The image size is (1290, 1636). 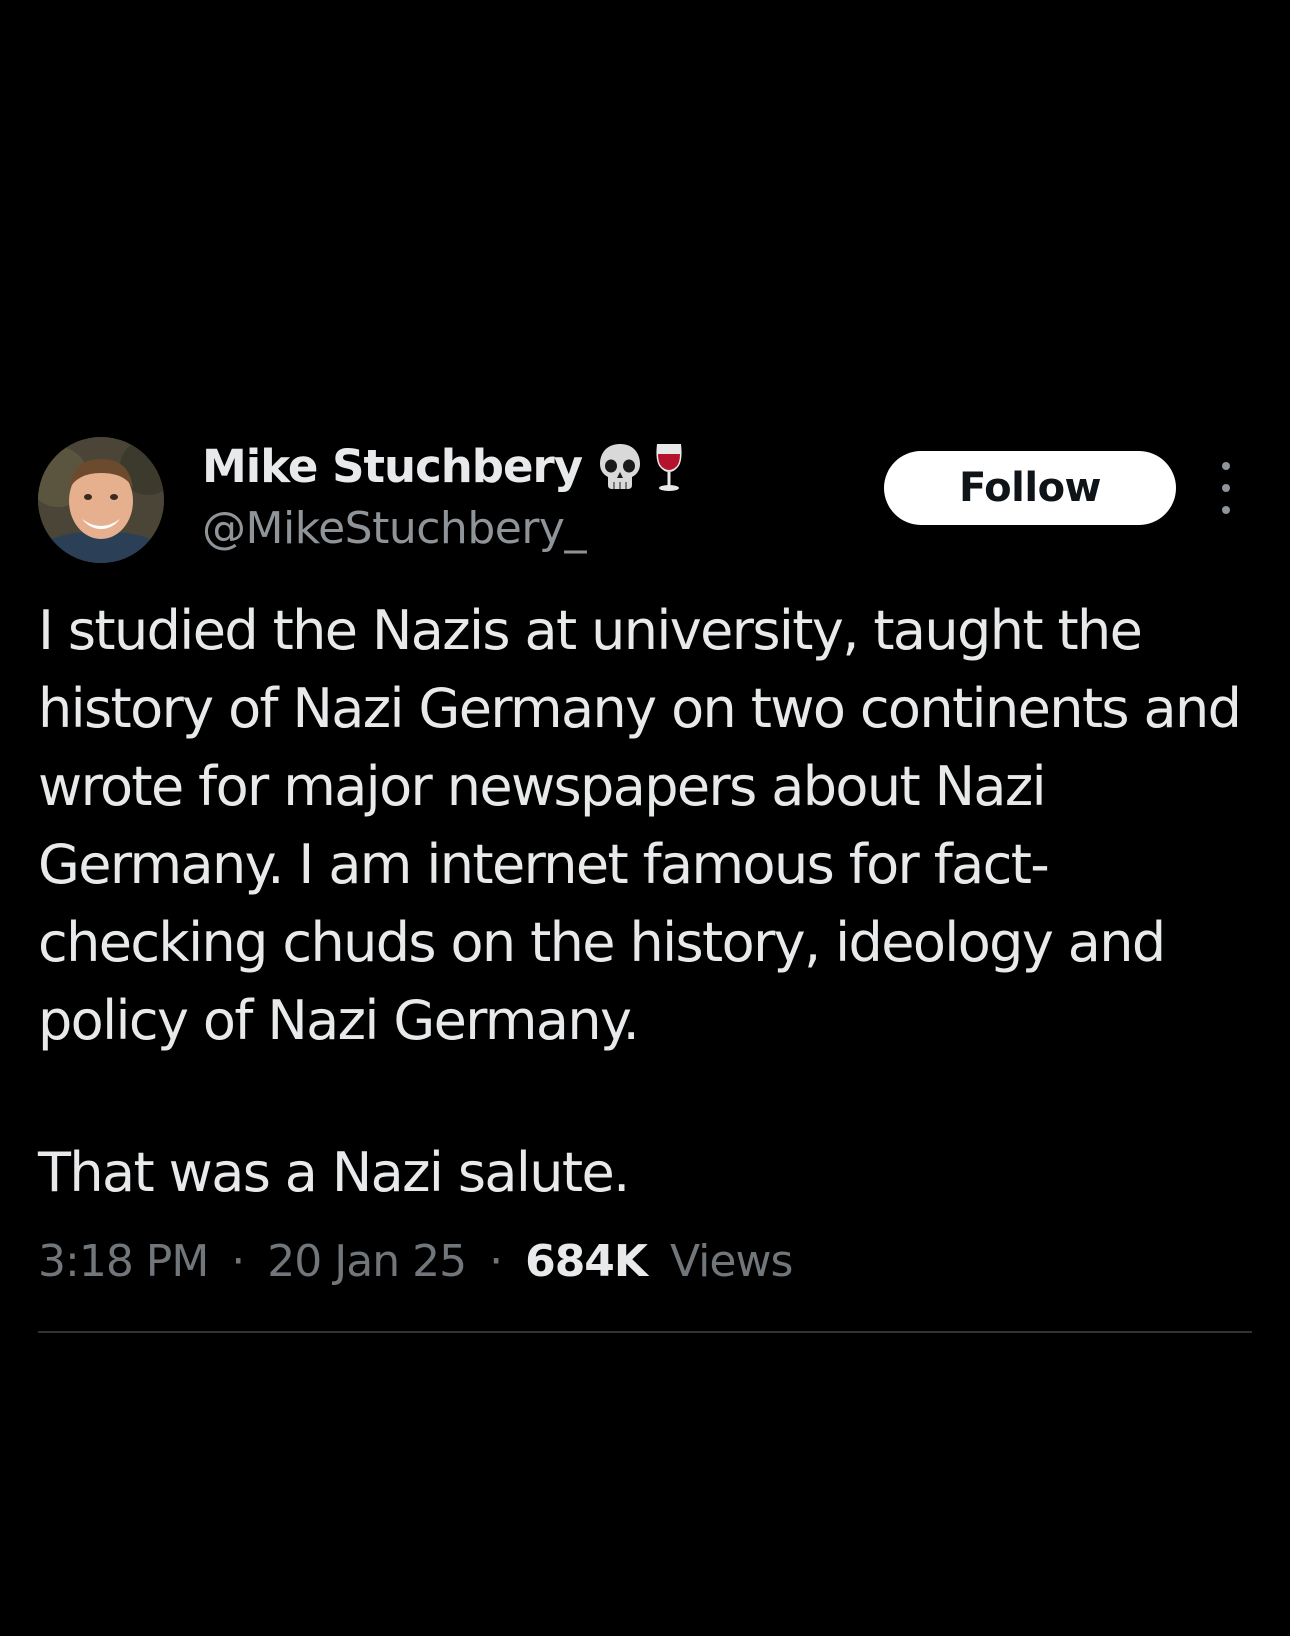 I want to click on tweet-time: 3:18 PM, so click(x=123, y=1261).